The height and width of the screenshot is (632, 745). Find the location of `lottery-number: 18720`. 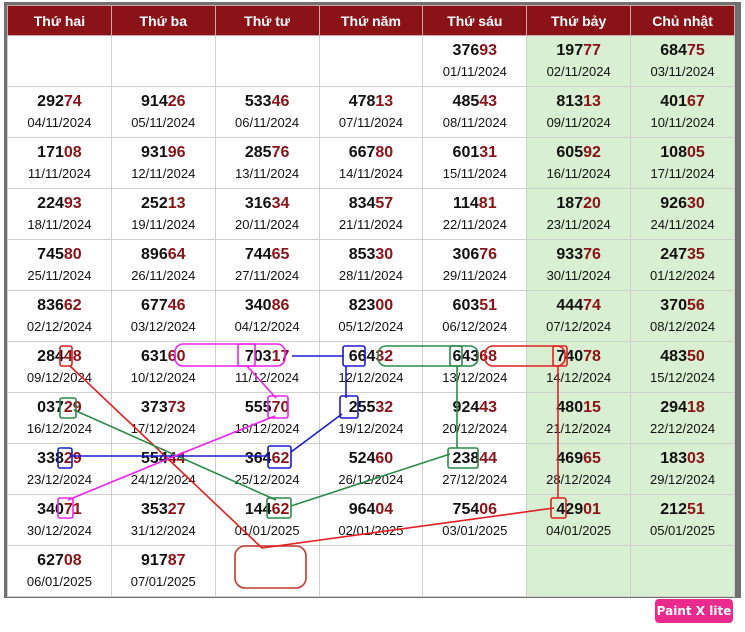

lottery-number: 18720 is located at coordinates (578, 204).